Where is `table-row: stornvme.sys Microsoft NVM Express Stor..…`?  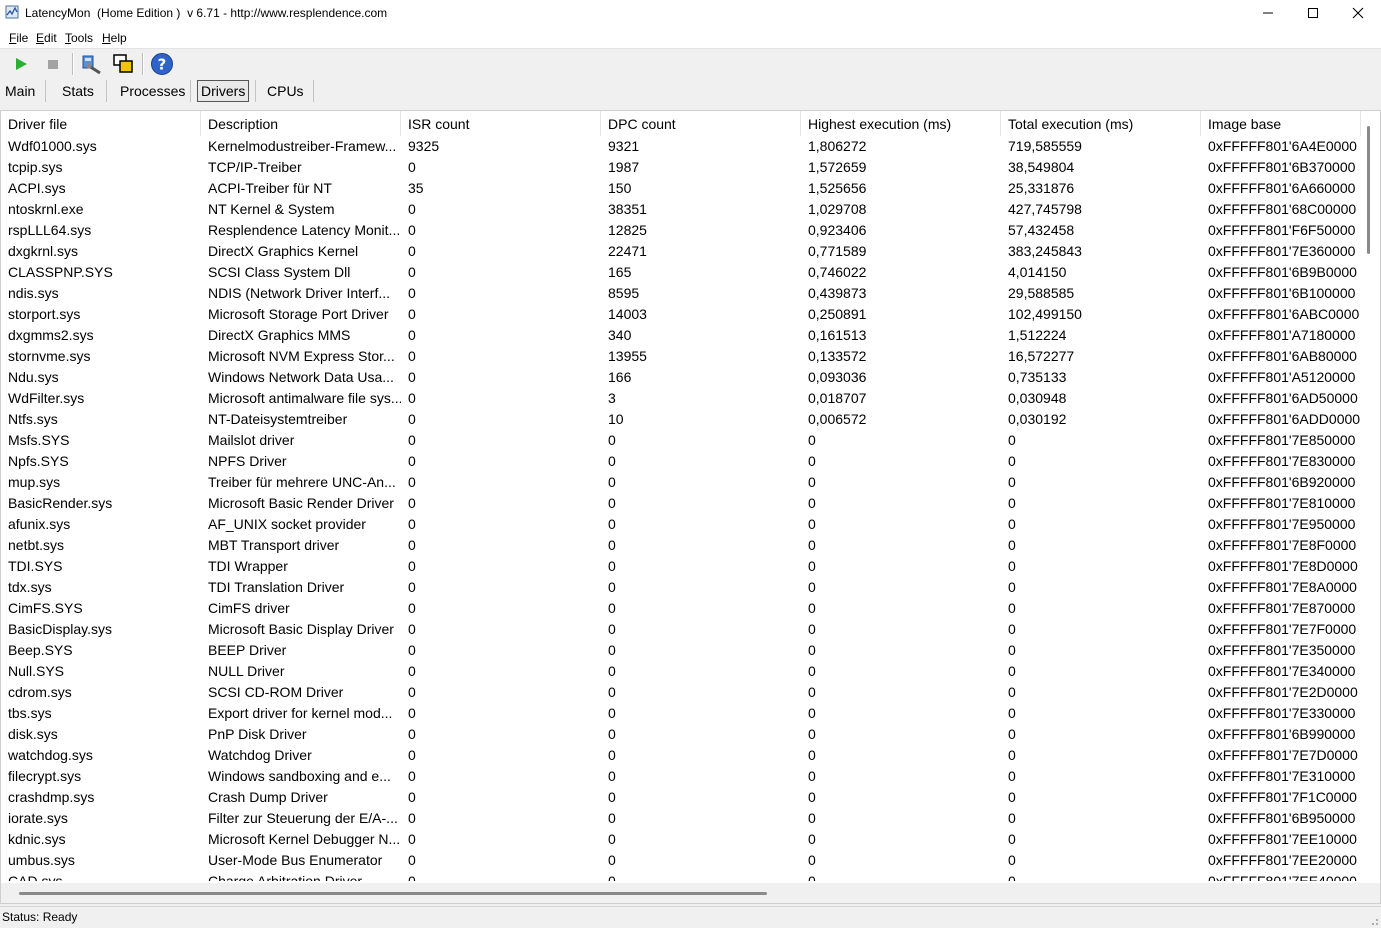 table-row: stornvme.sys Microsoft NVM Express Stor..… is located at coordinates (681, 356).